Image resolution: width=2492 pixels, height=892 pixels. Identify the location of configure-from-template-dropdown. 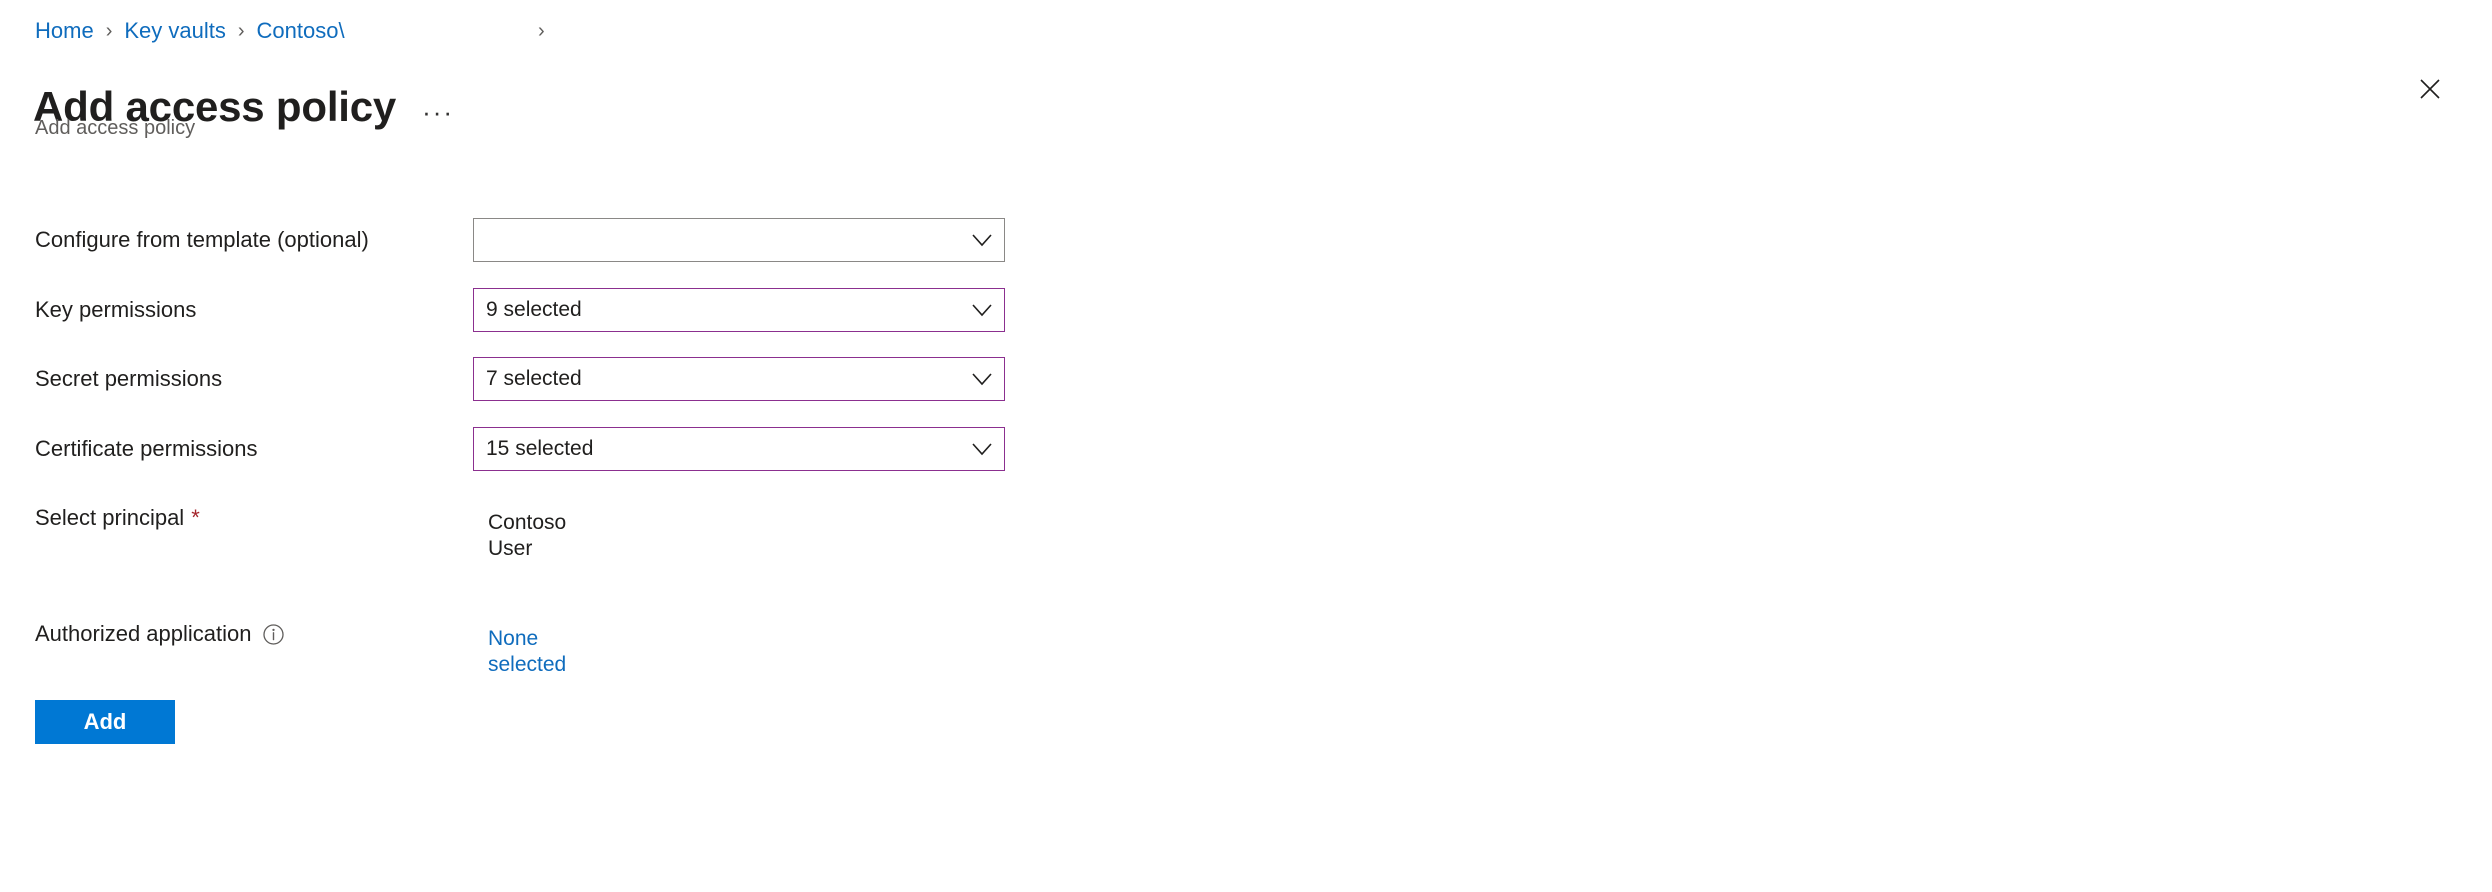
(739, 240).